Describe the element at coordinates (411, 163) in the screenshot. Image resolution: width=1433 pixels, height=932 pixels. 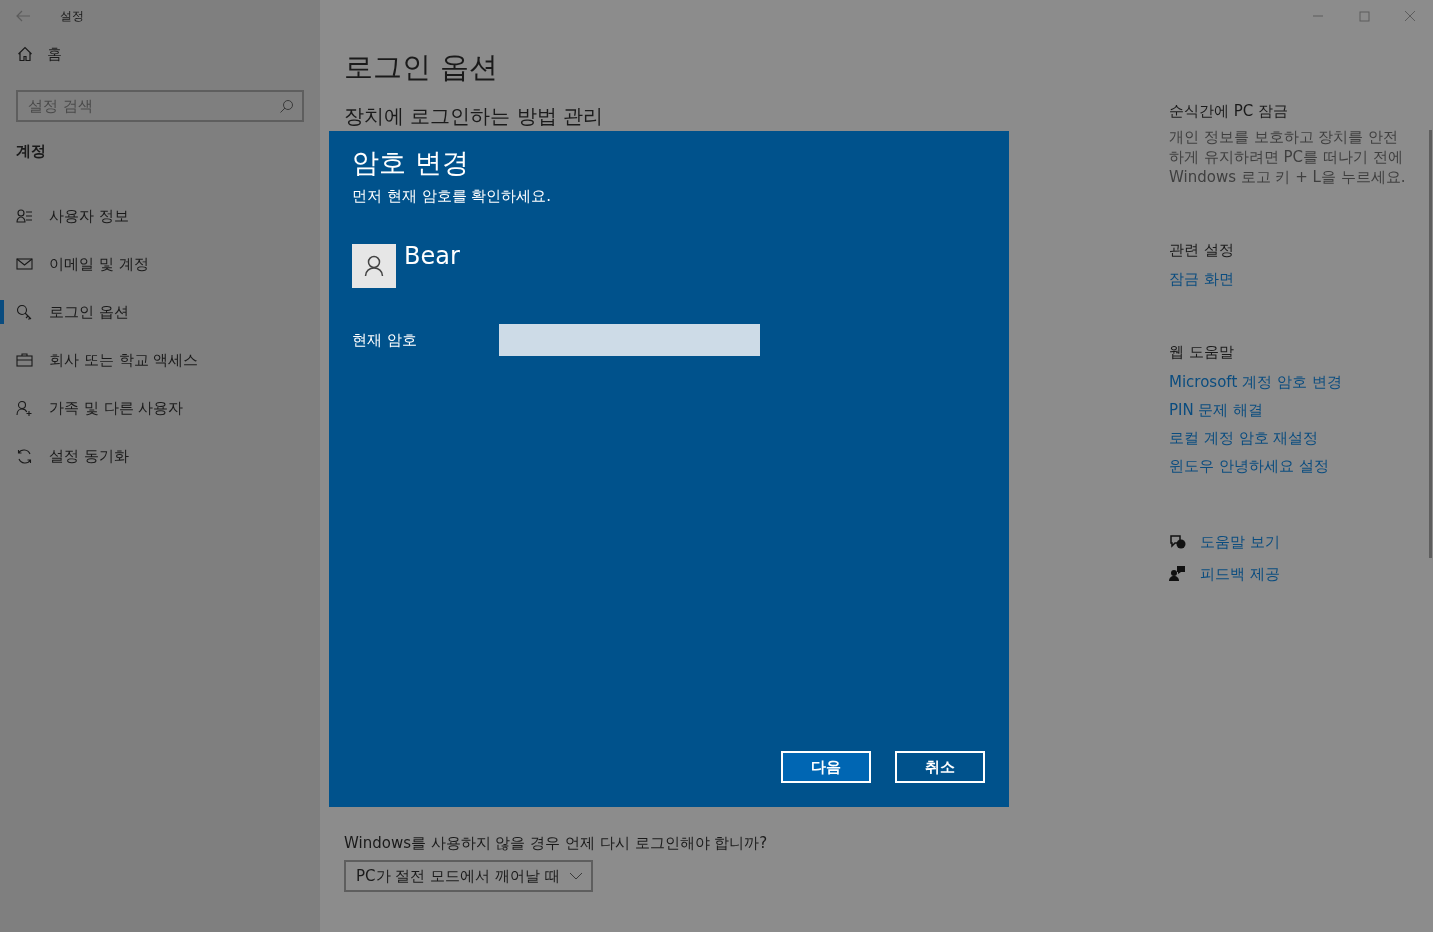
I see `dialog-title: 암호 변경` at that location.